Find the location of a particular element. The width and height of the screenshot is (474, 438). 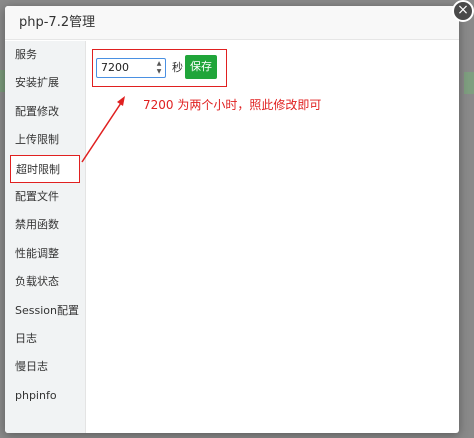

sidebar-item-upload-limit: 上传限制 is located at coordinates (45, 140).